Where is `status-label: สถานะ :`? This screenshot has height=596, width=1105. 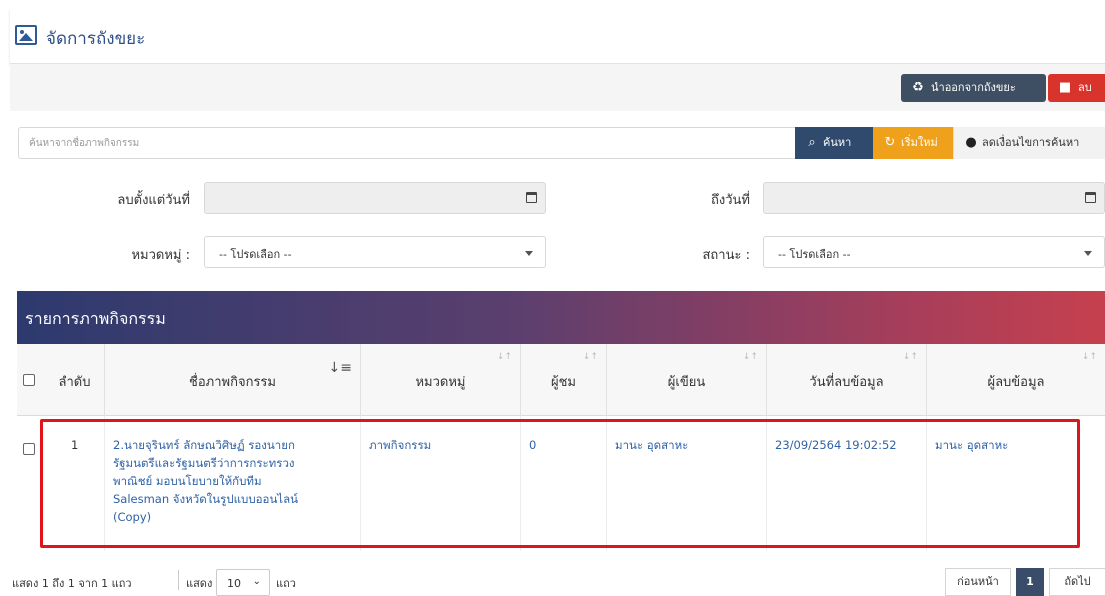
status-label: สถานะ : is located at coordinates (726, 255).